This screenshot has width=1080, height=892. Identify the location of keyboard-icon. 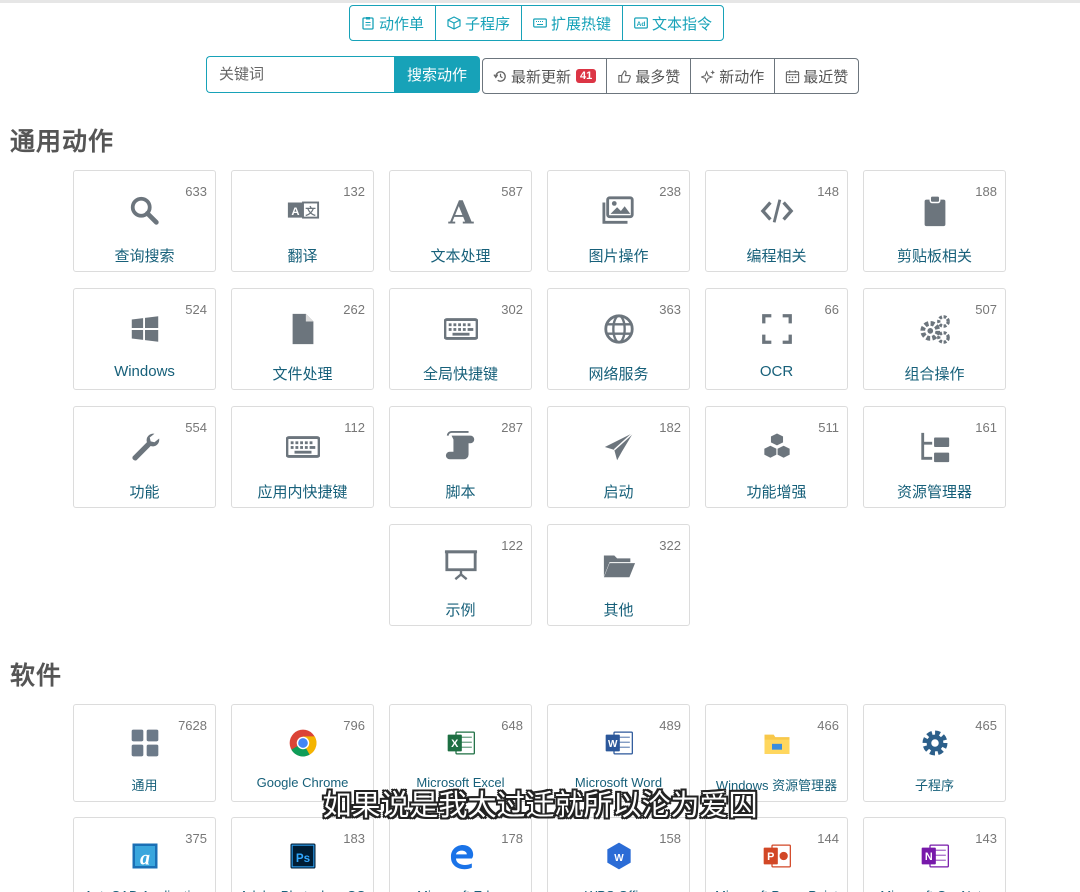
(303, 447).